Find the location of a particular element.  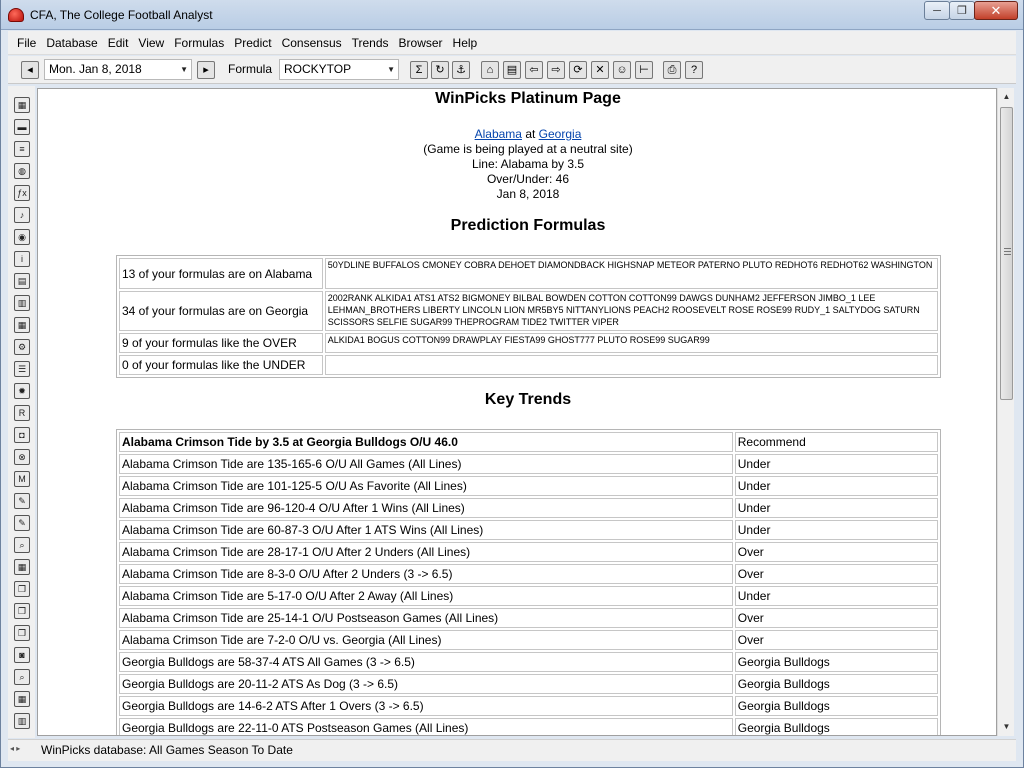

target-icon: ⊗ is located at coordinates (22, 457).